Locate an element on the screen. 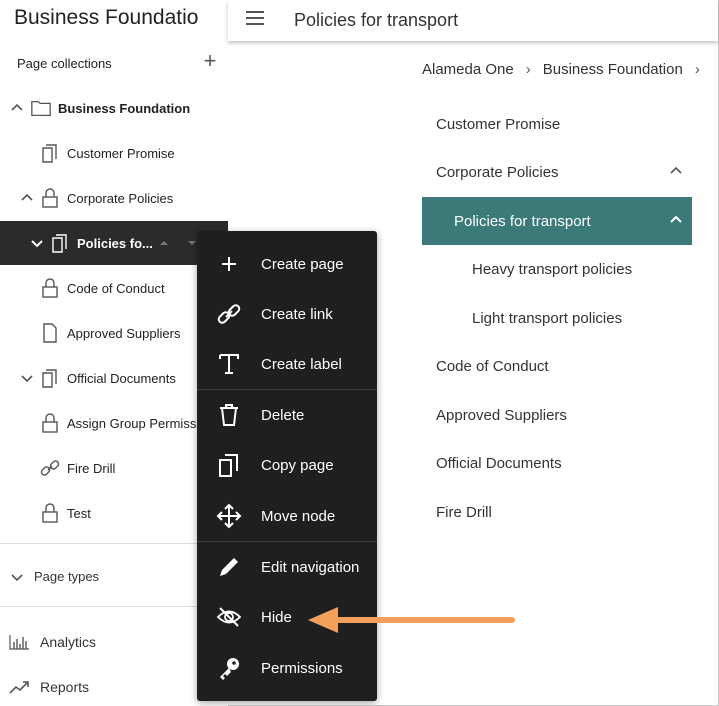 The width and height of the screenshot is (719, 706). page-collections-heading: Page collections is located at coordinates (64, 63).